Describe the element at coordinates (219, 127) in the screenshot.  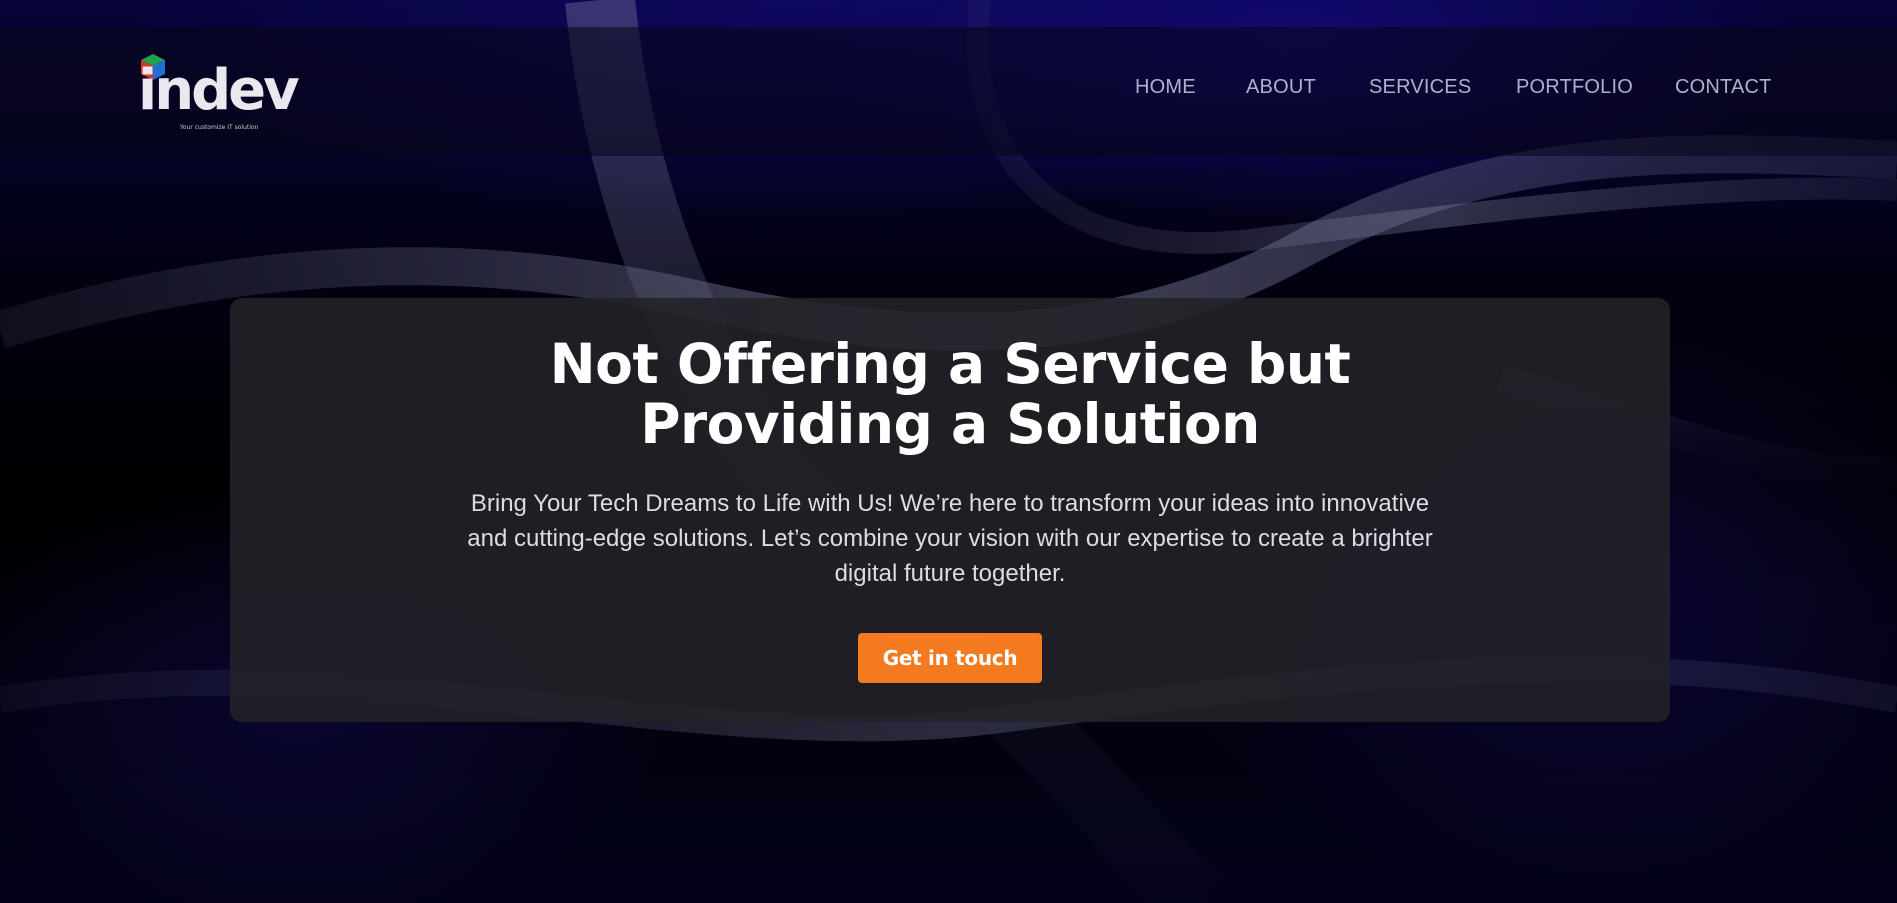
I see `logo-tagline: Your customize IT solution` at that location.